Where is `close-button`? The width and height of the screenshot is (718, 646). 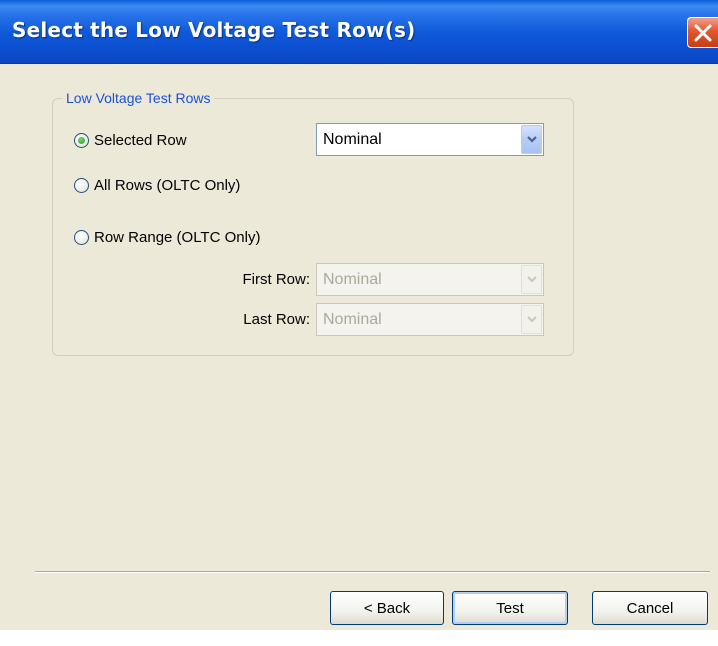
close-button is located at coordinates (702, 32).